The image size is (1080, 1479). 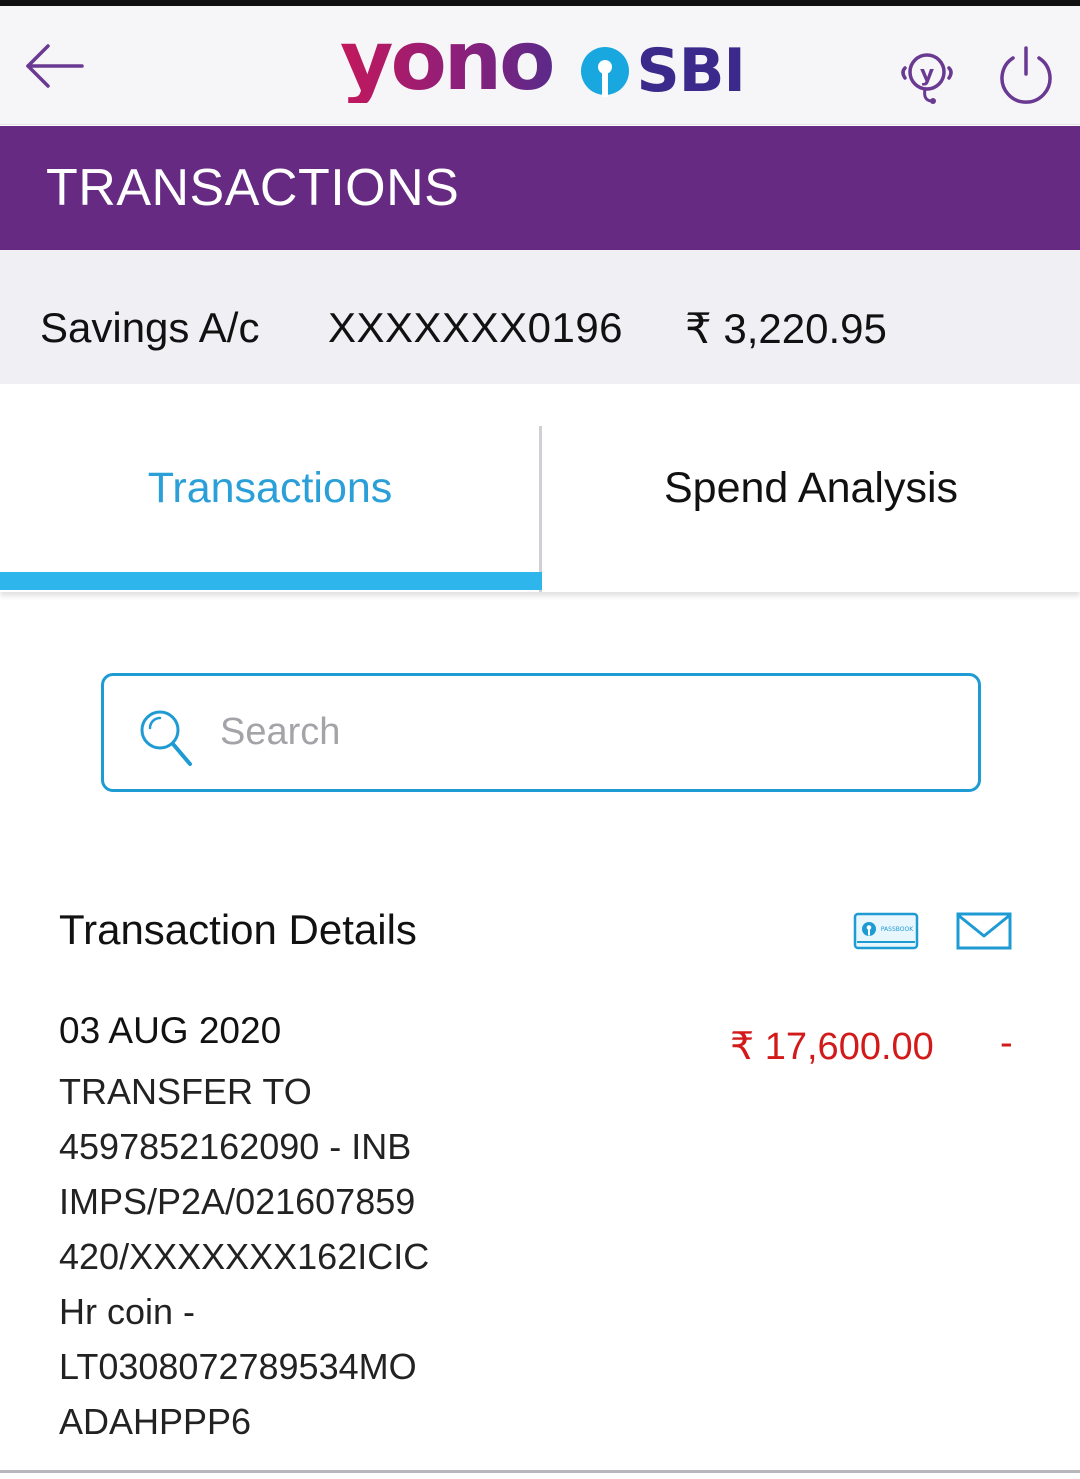 I want to click on active-tab-indicator, so click(x=271, y=581).